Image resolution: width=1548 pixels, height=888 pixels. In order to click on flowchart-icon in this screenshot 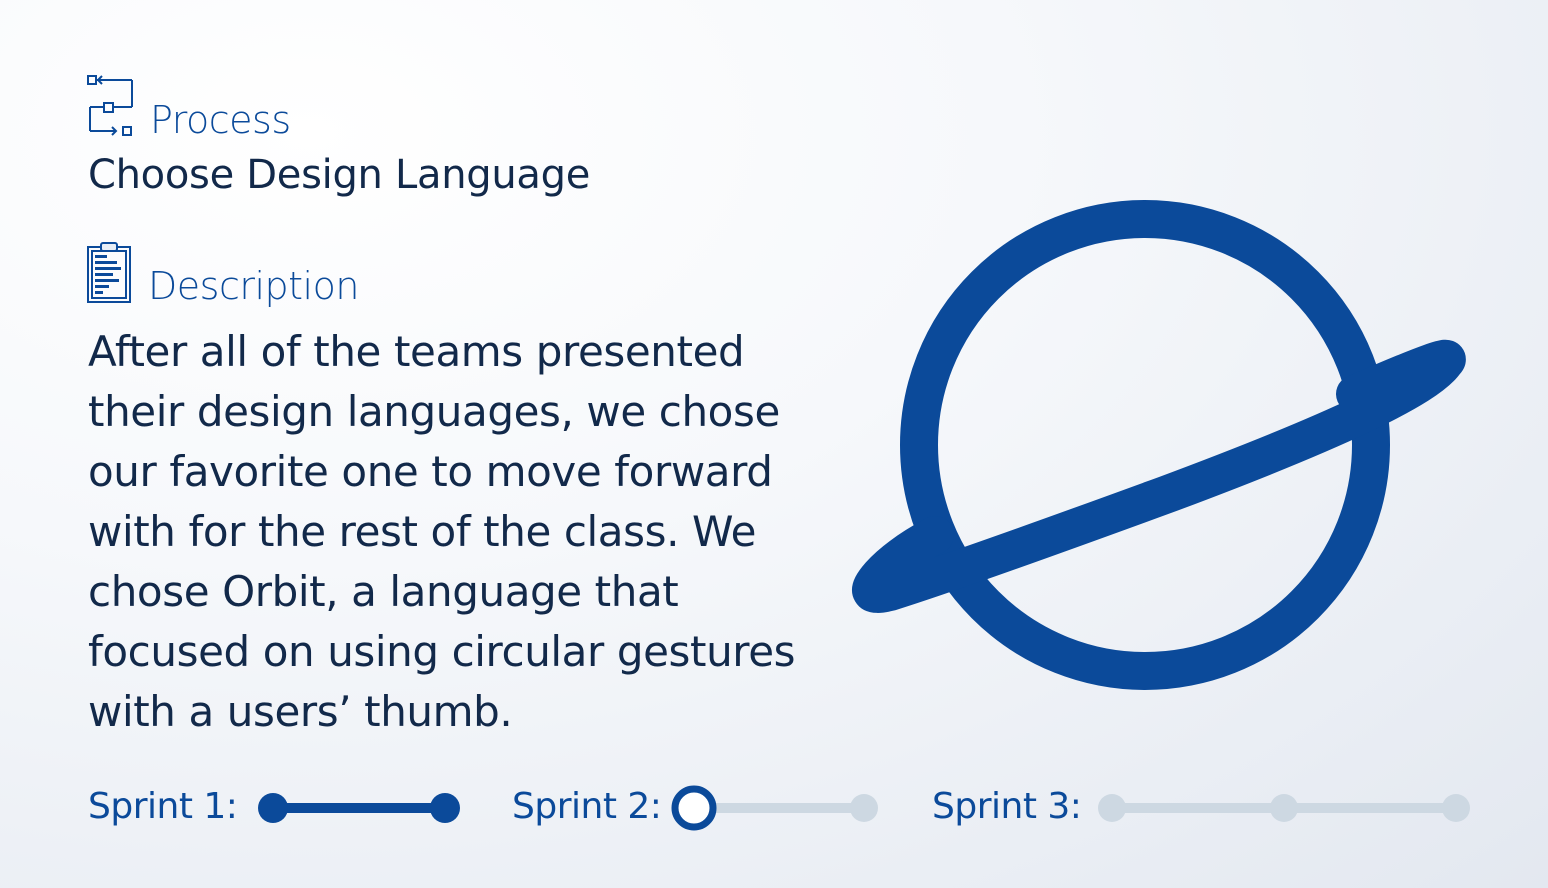, I will do `click(110, 105)`.